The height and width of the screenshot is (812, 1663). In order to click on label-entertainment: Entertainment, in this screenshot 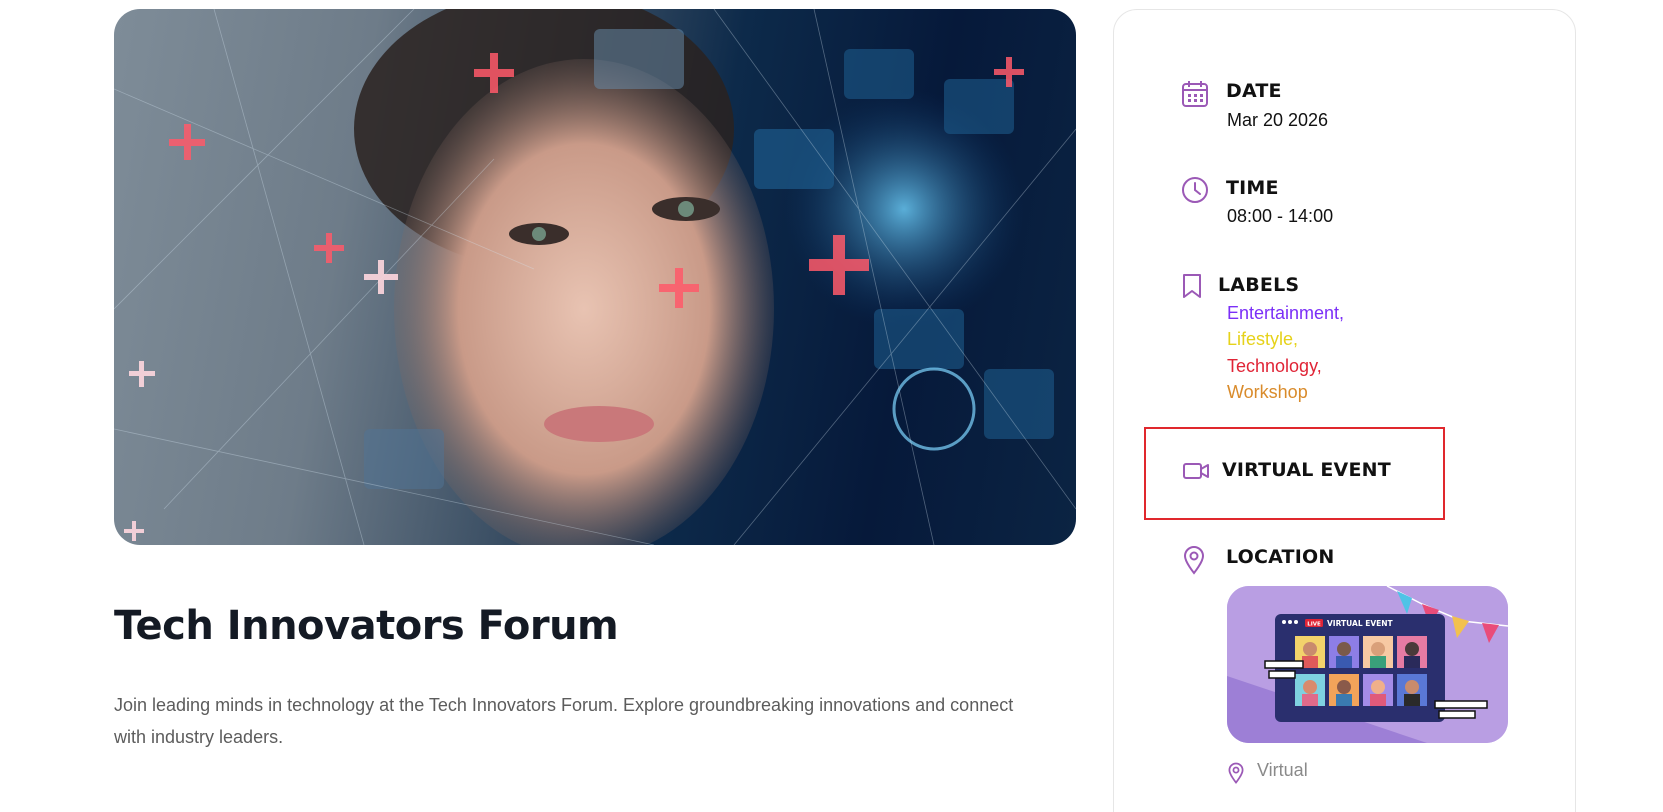, I will do `click(1285, 313)`.